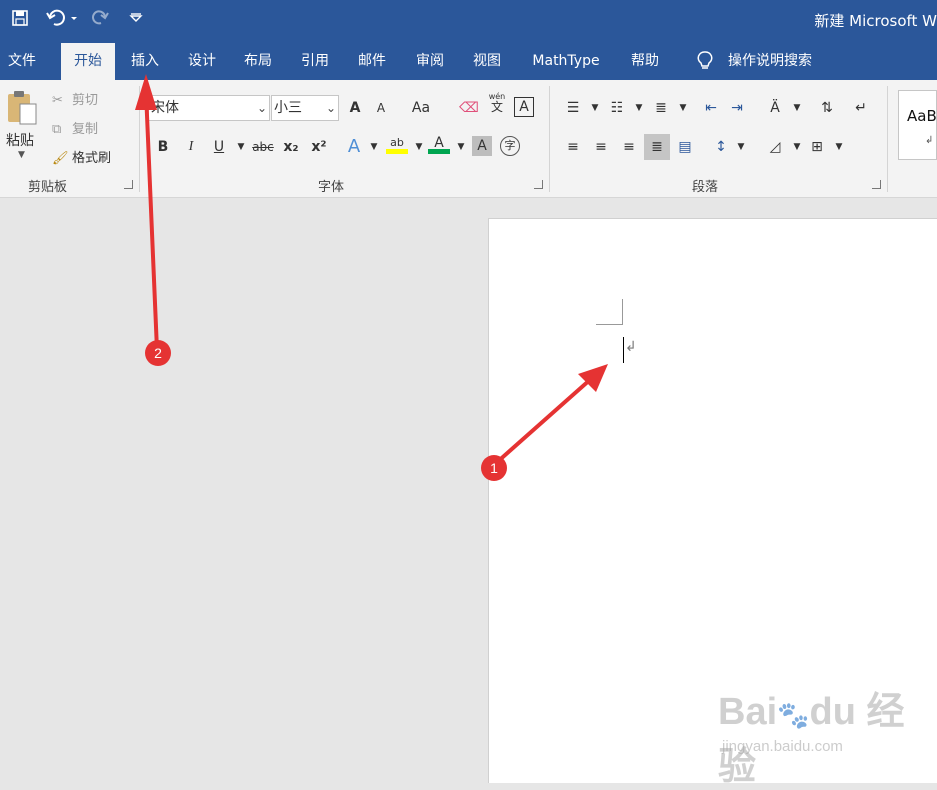  I want to click on paragraph-group-label: 段落, so click(705, 187).